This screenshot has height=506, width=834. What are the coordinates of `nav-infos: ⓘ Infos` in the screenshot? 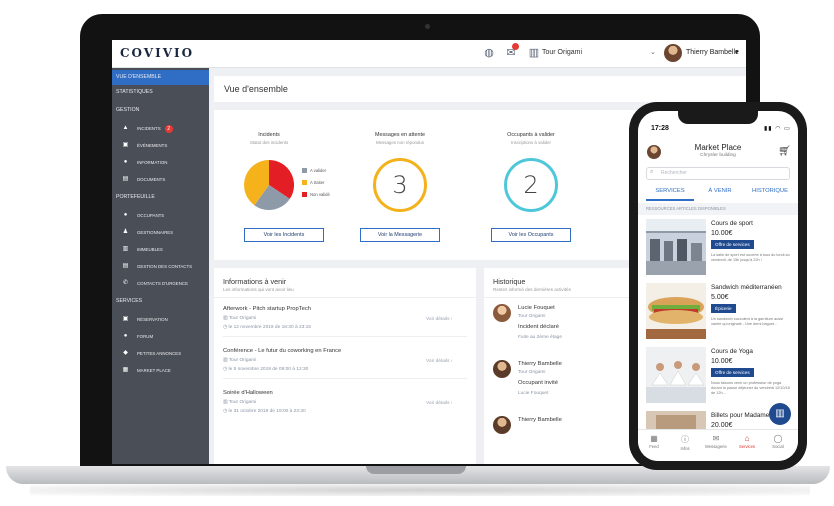 It's located at (685, 442).